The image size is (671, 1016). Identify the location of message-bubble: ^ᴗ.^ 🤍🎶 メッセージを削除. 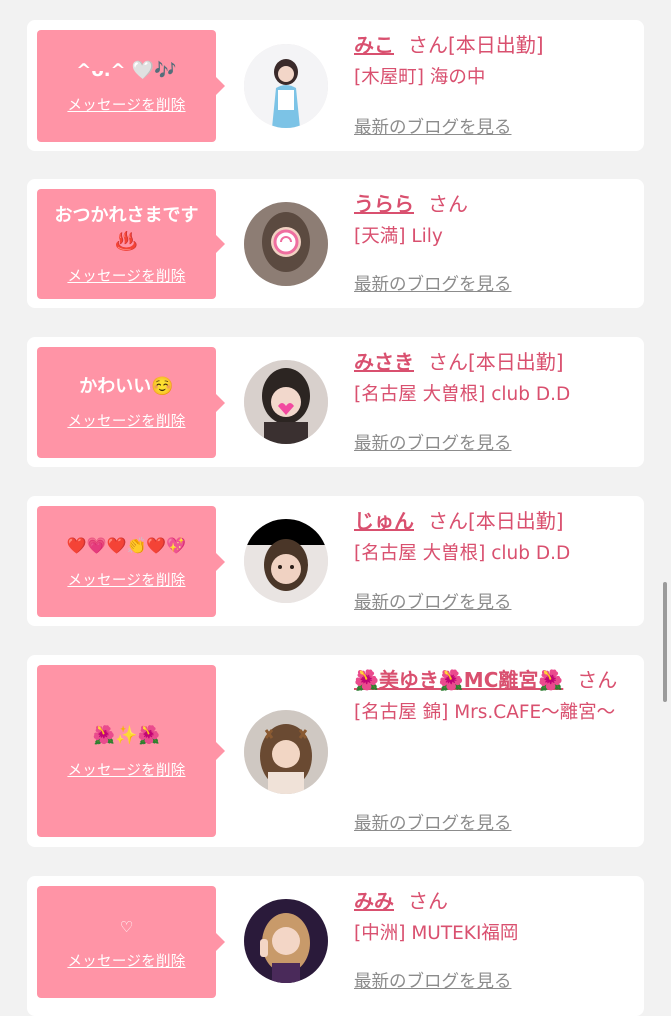
(131, 86).